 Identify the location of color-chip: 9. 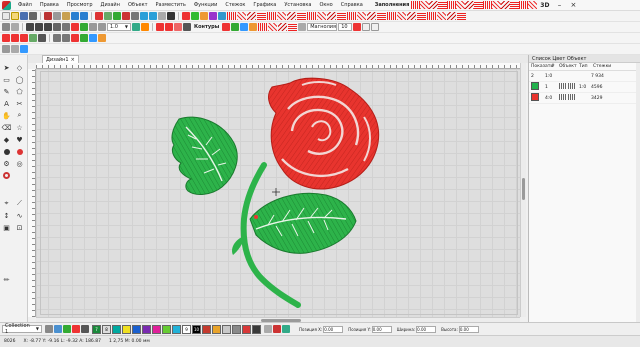
(186, 329).